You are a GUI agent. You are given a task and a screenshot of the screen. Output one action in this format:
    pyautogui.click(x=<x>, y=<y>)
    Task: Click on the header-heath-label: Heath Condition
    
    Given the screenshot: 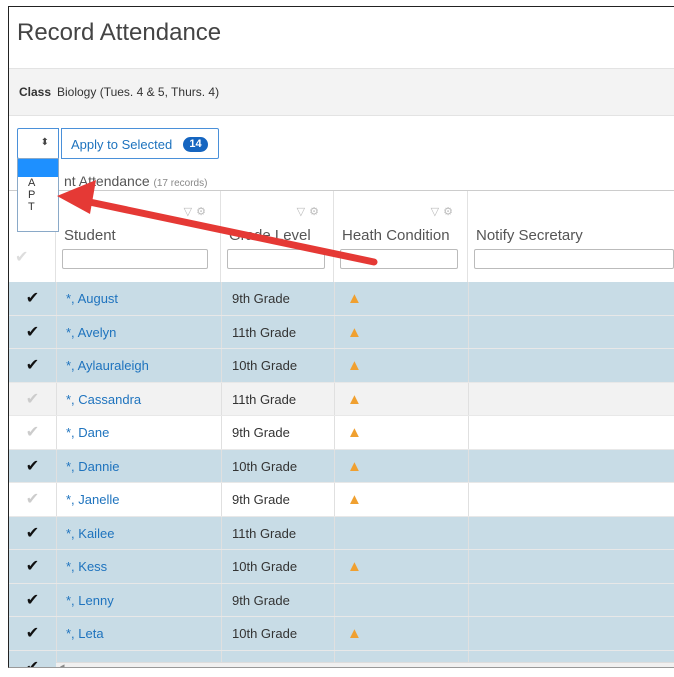 What is the action you would take?
    pyautogui.click(x=396, y=235)
    